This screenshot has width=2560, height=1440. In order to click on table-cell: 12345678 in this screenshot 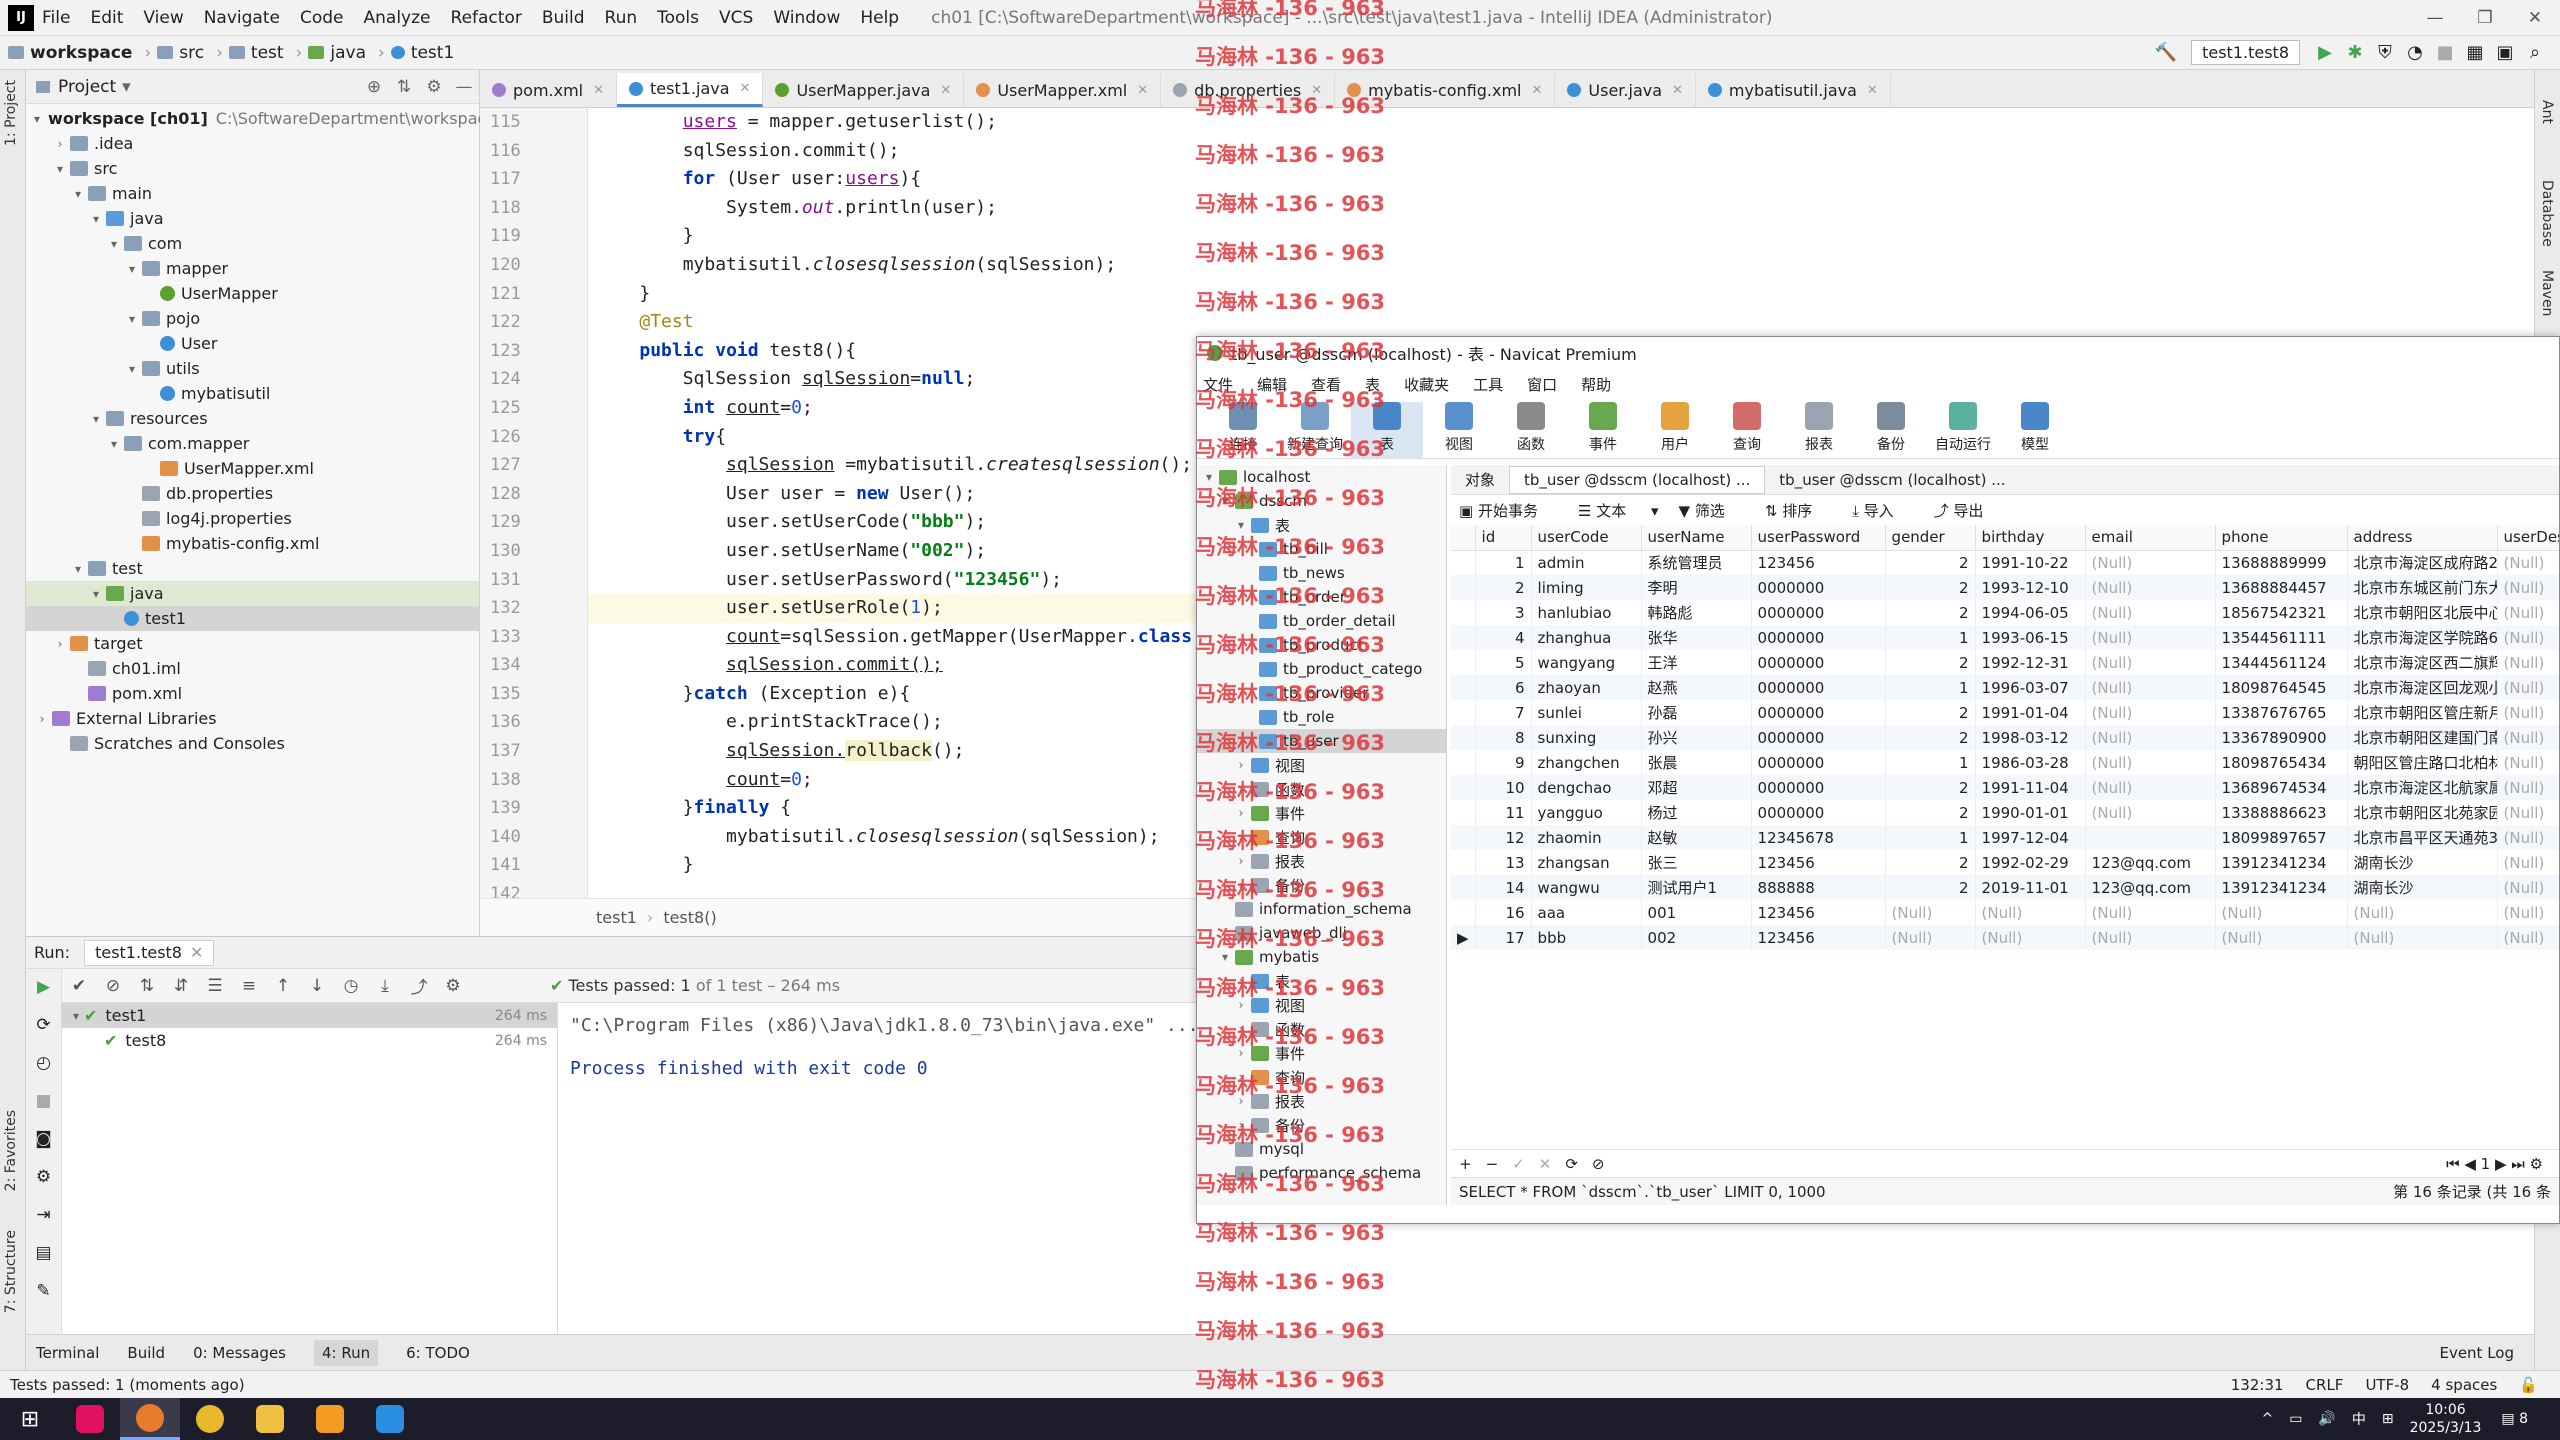, I will do `click(1818, 837)`.